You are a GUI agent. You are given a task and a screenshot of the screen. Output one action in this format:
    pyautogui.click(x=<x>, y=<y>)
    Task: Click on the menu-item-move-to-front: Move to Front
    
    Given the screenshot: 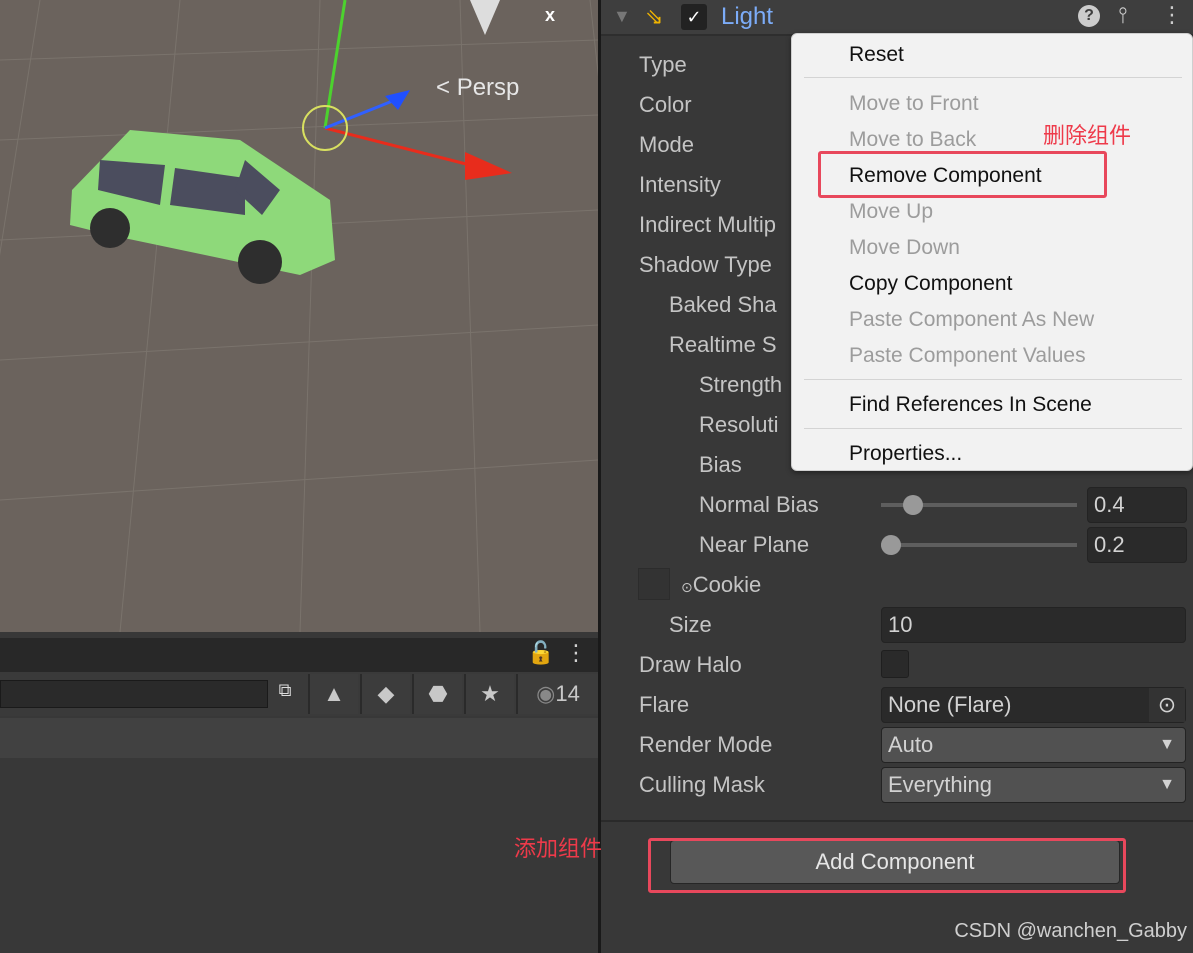 What is the action you would take?
    pyautogui.click(x=914, y=103)
    